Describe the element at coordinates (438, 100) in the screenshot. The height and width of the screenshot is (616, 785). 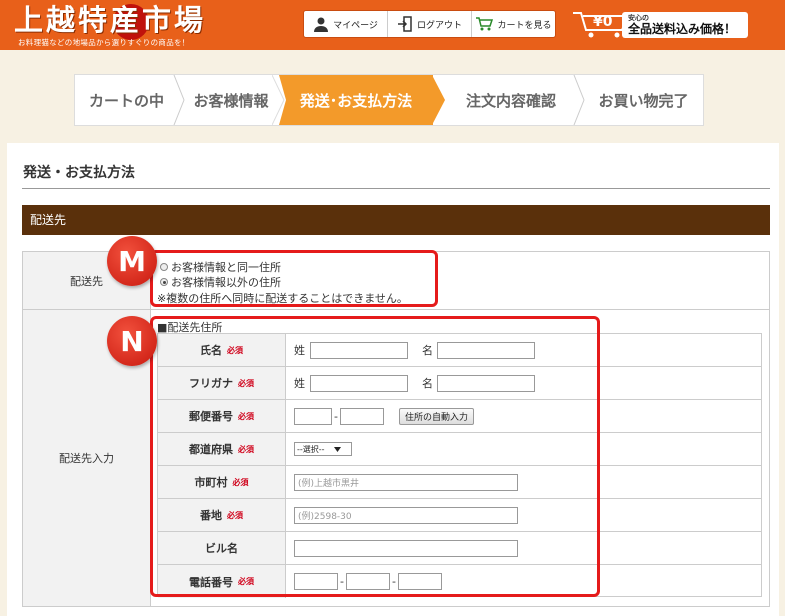
I see `step-chevron-active-right` at that location.